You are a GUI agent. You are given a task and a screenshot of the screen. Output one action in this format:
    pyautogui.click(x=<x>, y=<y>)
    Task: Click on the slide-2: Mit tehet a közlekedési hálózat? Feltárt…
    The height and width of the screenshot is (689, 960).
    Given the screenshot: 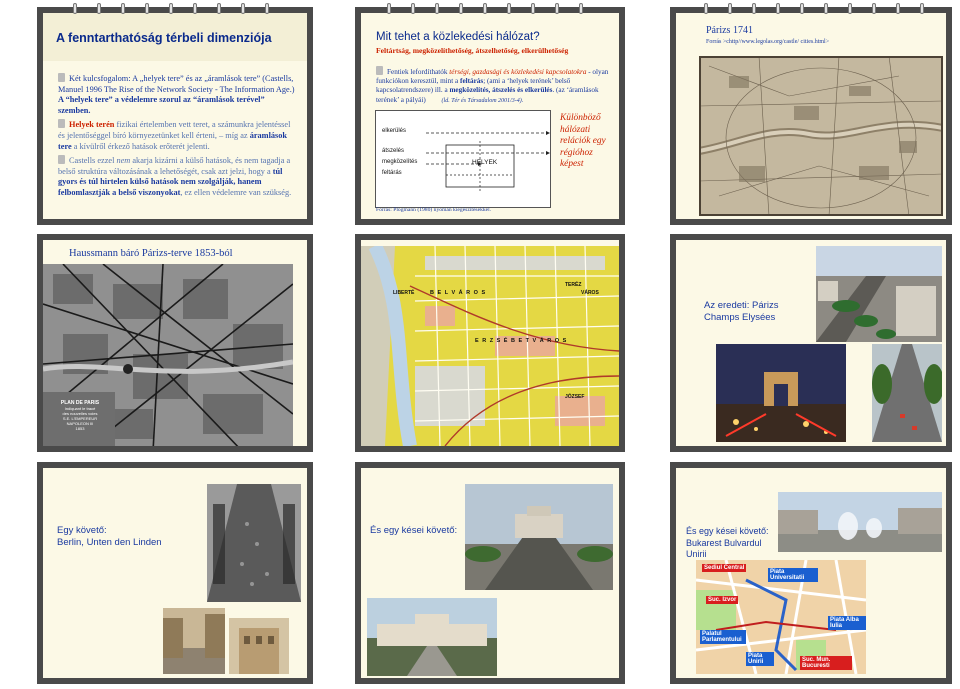 What is the action you would take?
    pyautogui.click(x=490, y=114)
    